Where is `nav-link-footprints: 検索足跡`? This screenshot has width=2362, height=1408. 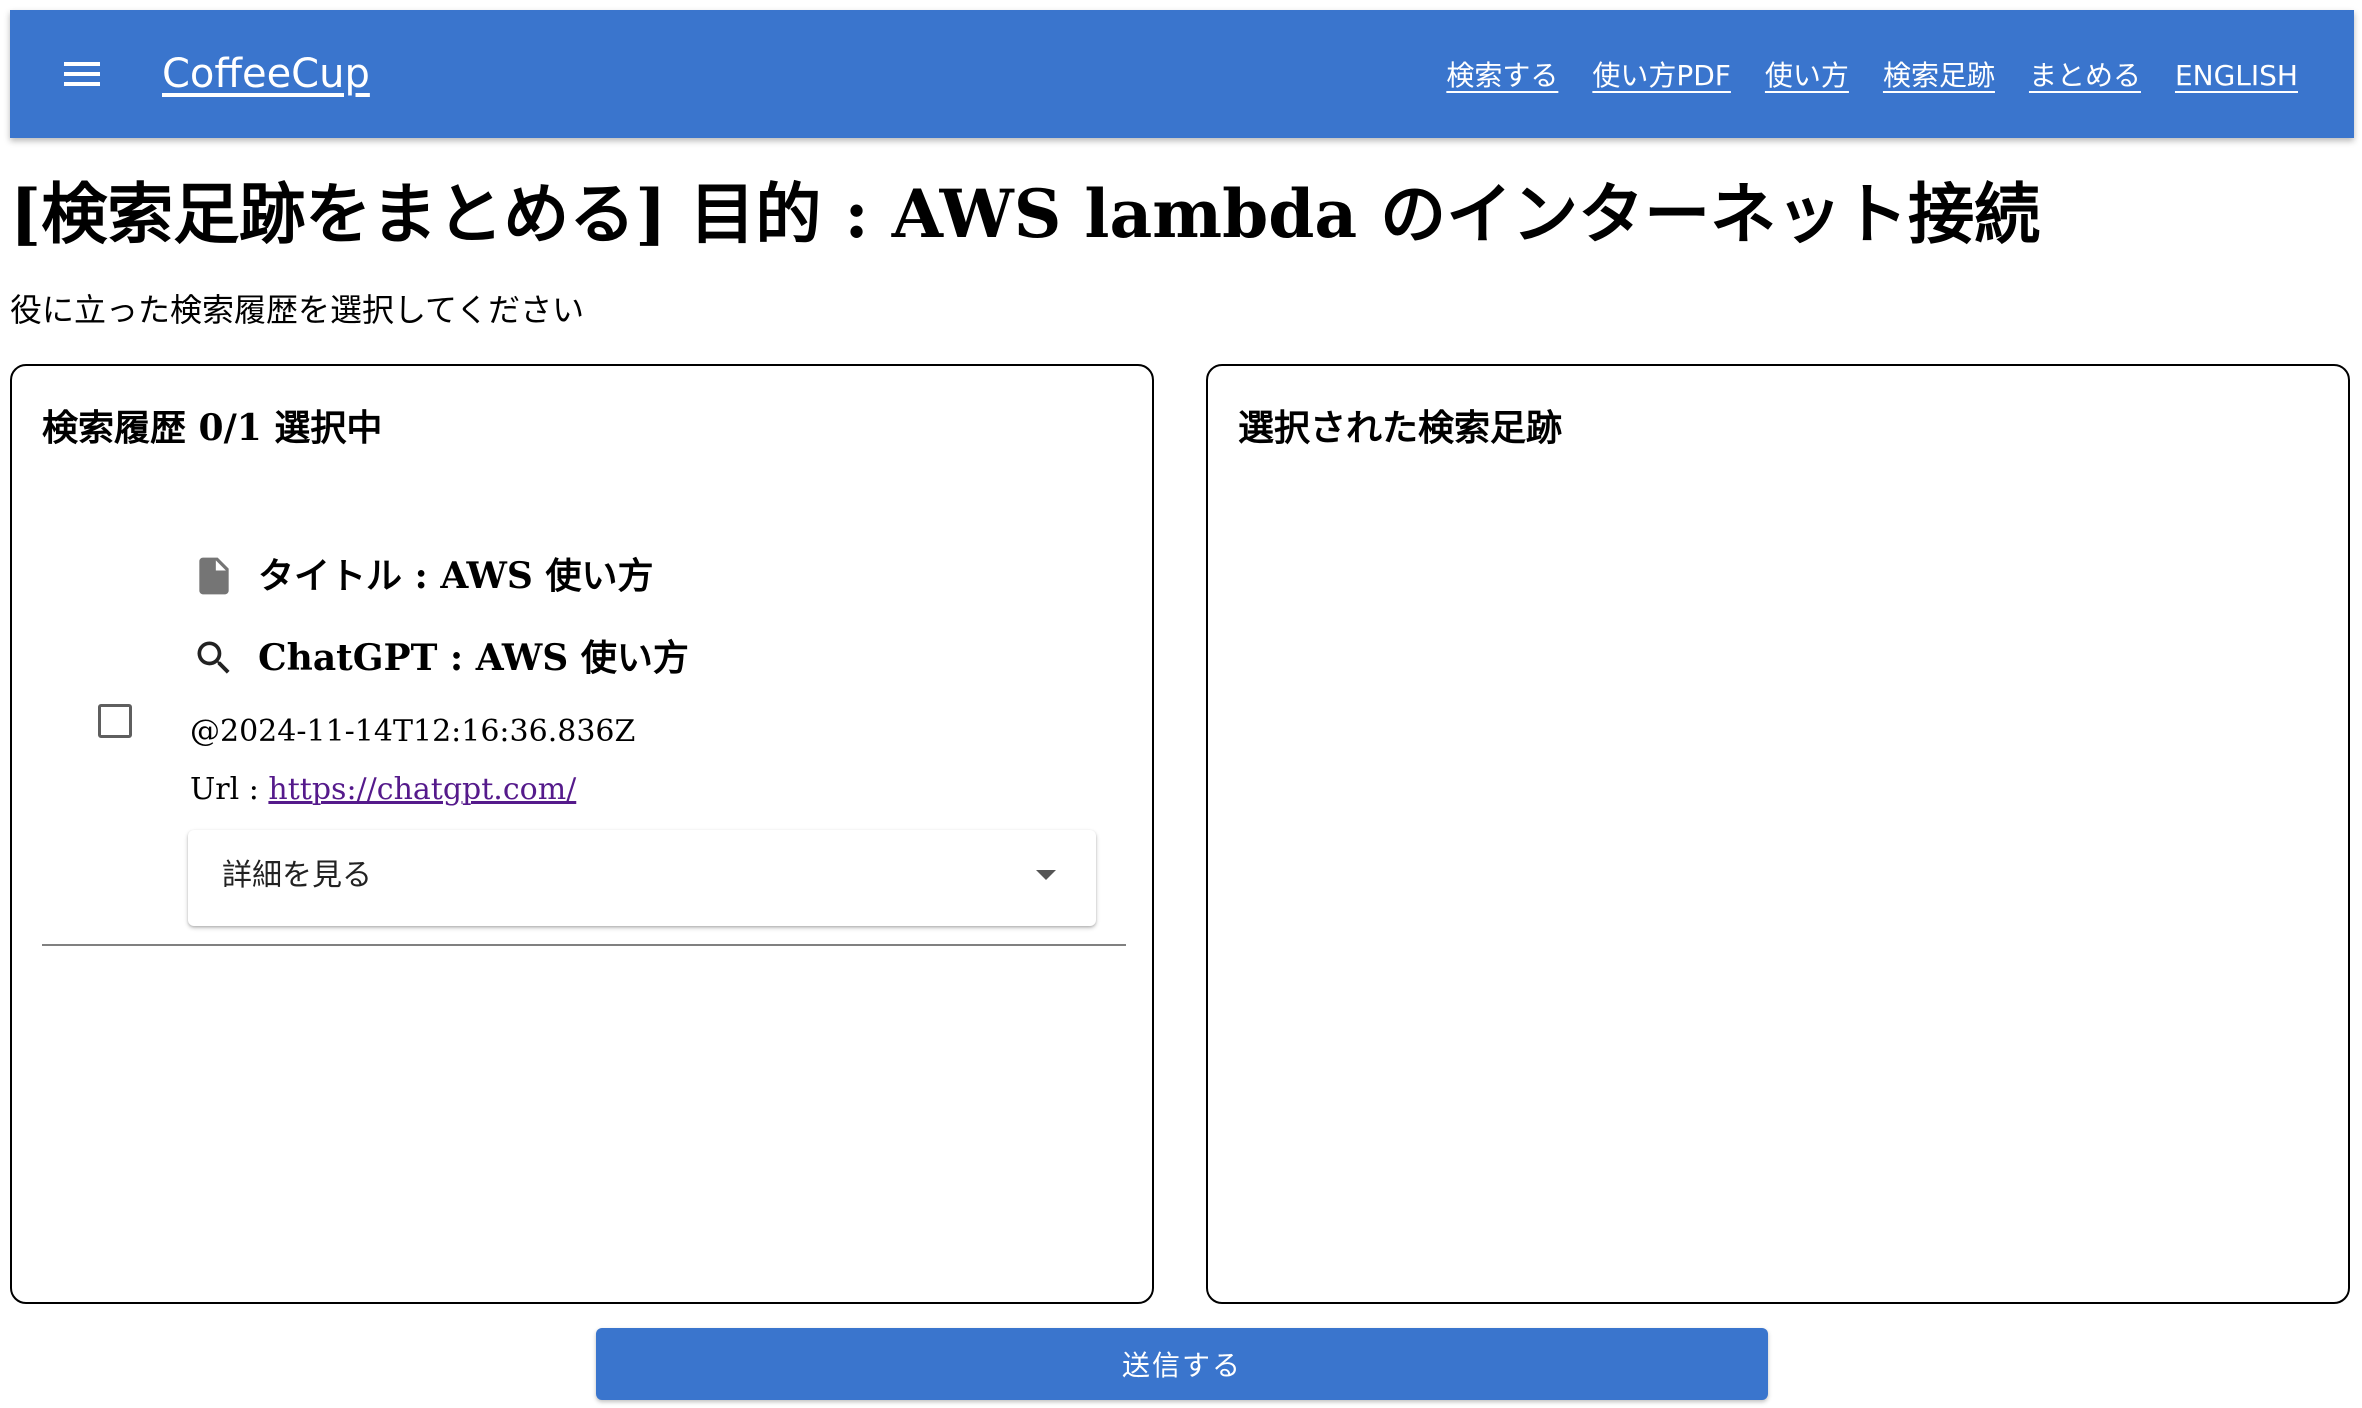
nav-link-footprints: 検索足跡 is located at coordinates (1939, 76).